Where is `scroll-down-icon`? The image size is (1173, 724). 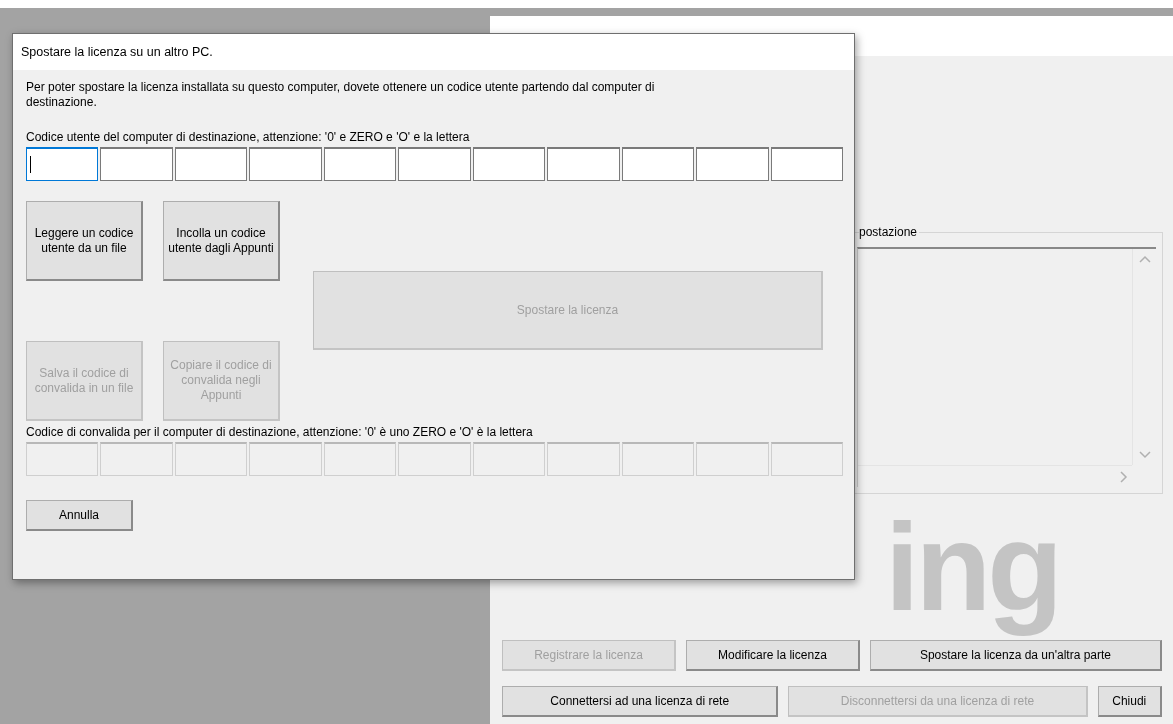 scroll-down-icon is located at coordinates (1144, 455).